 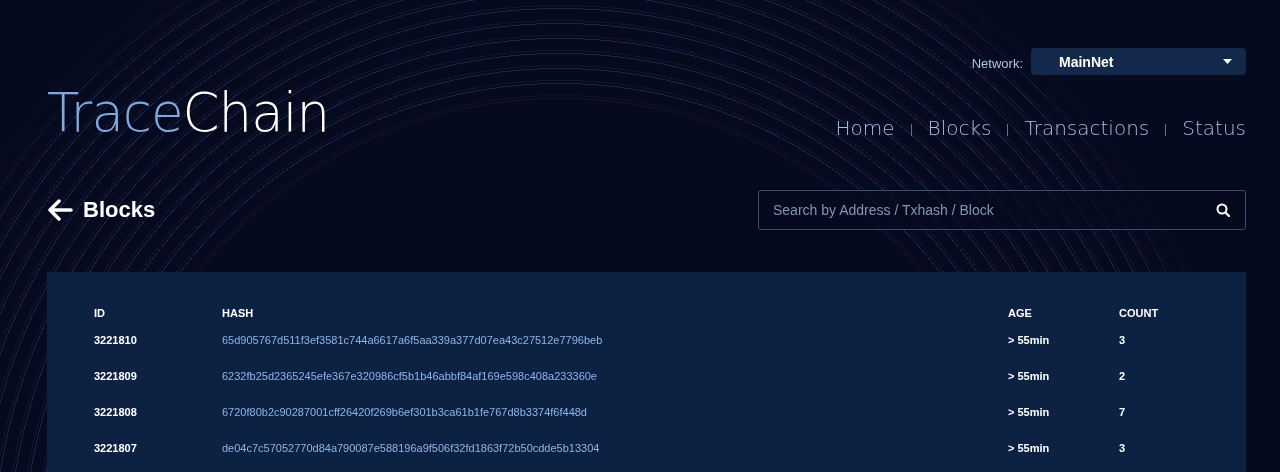 What do you see at coordinates (100, 313) in the screenshot?
I see `column-header: ID` at bounding box center [100, 313].